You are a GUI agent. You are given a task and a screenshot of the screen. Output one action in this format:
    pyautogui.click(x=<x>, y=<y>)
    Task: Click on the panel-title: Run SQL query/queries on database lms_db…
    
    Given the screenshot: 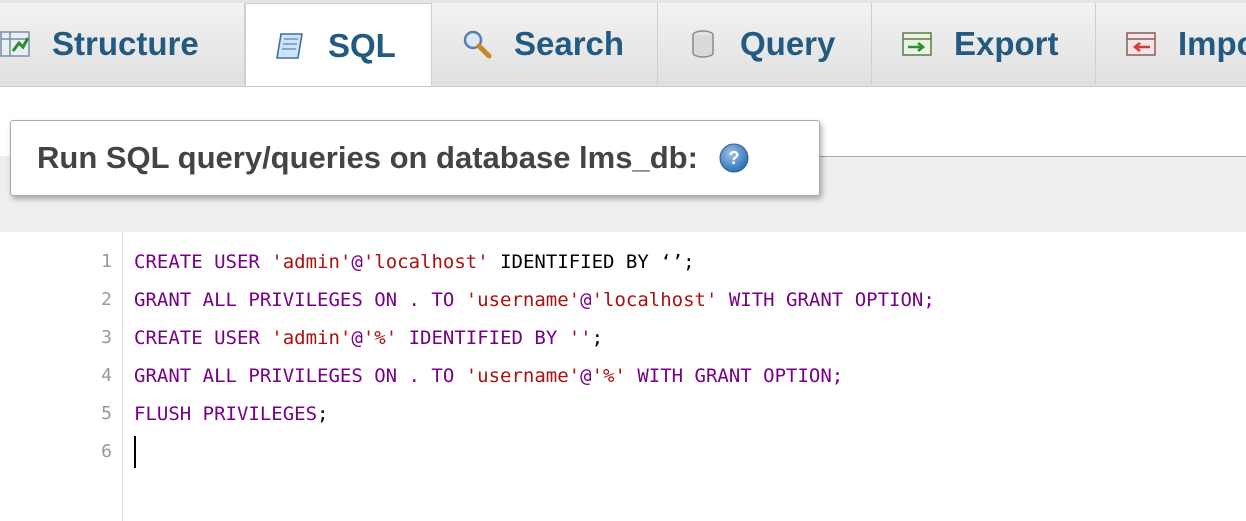 What is the action you would take?
    pyautogui.click(x=367, y=157)
    